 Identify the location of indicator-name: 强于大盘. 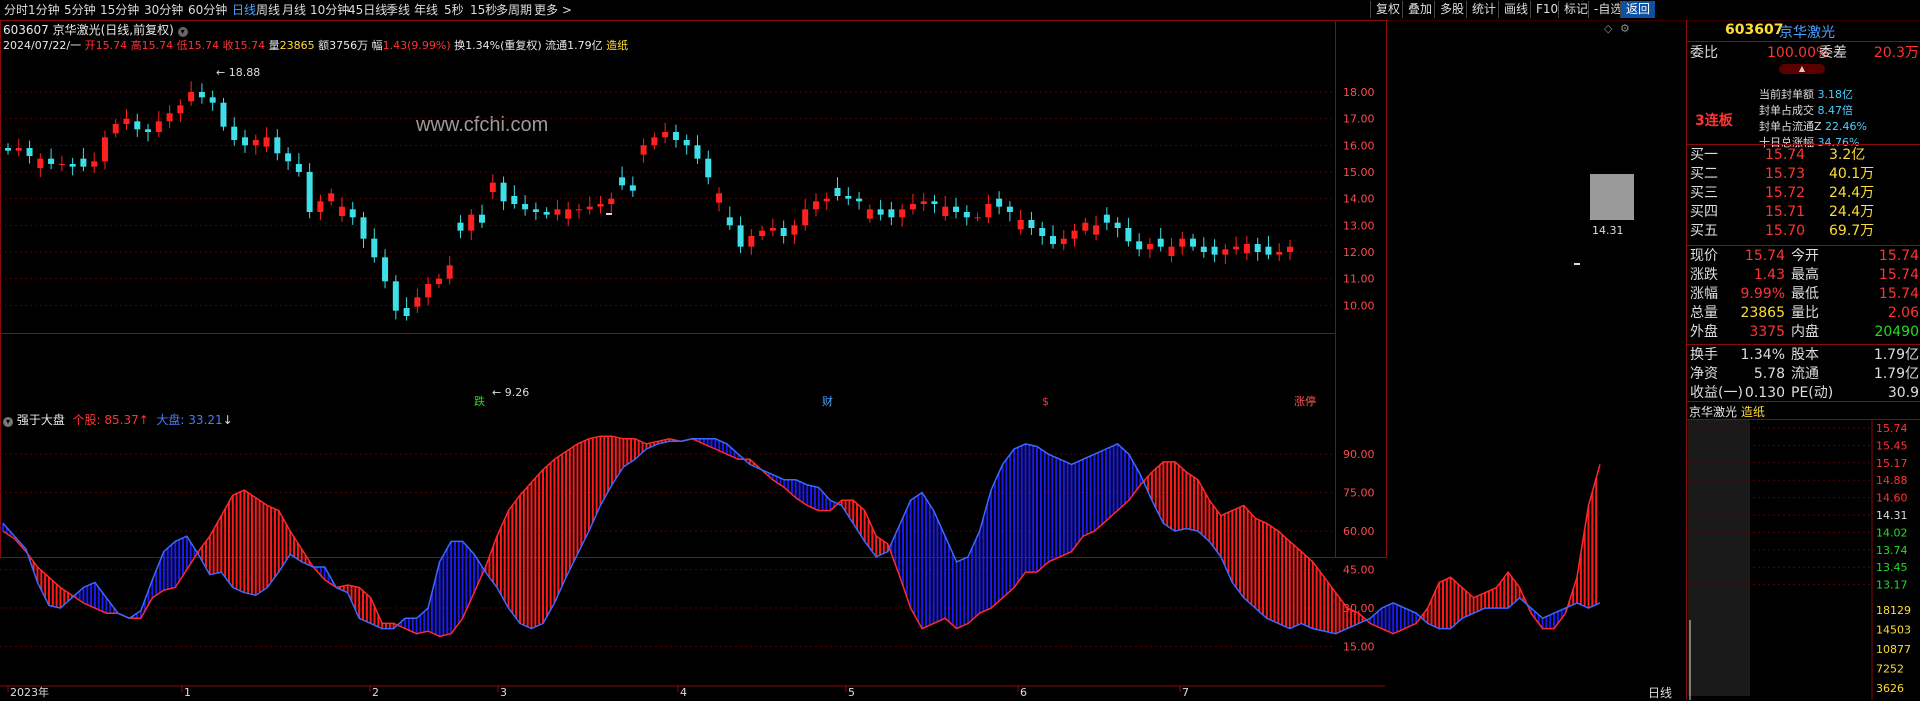
(41, 420).